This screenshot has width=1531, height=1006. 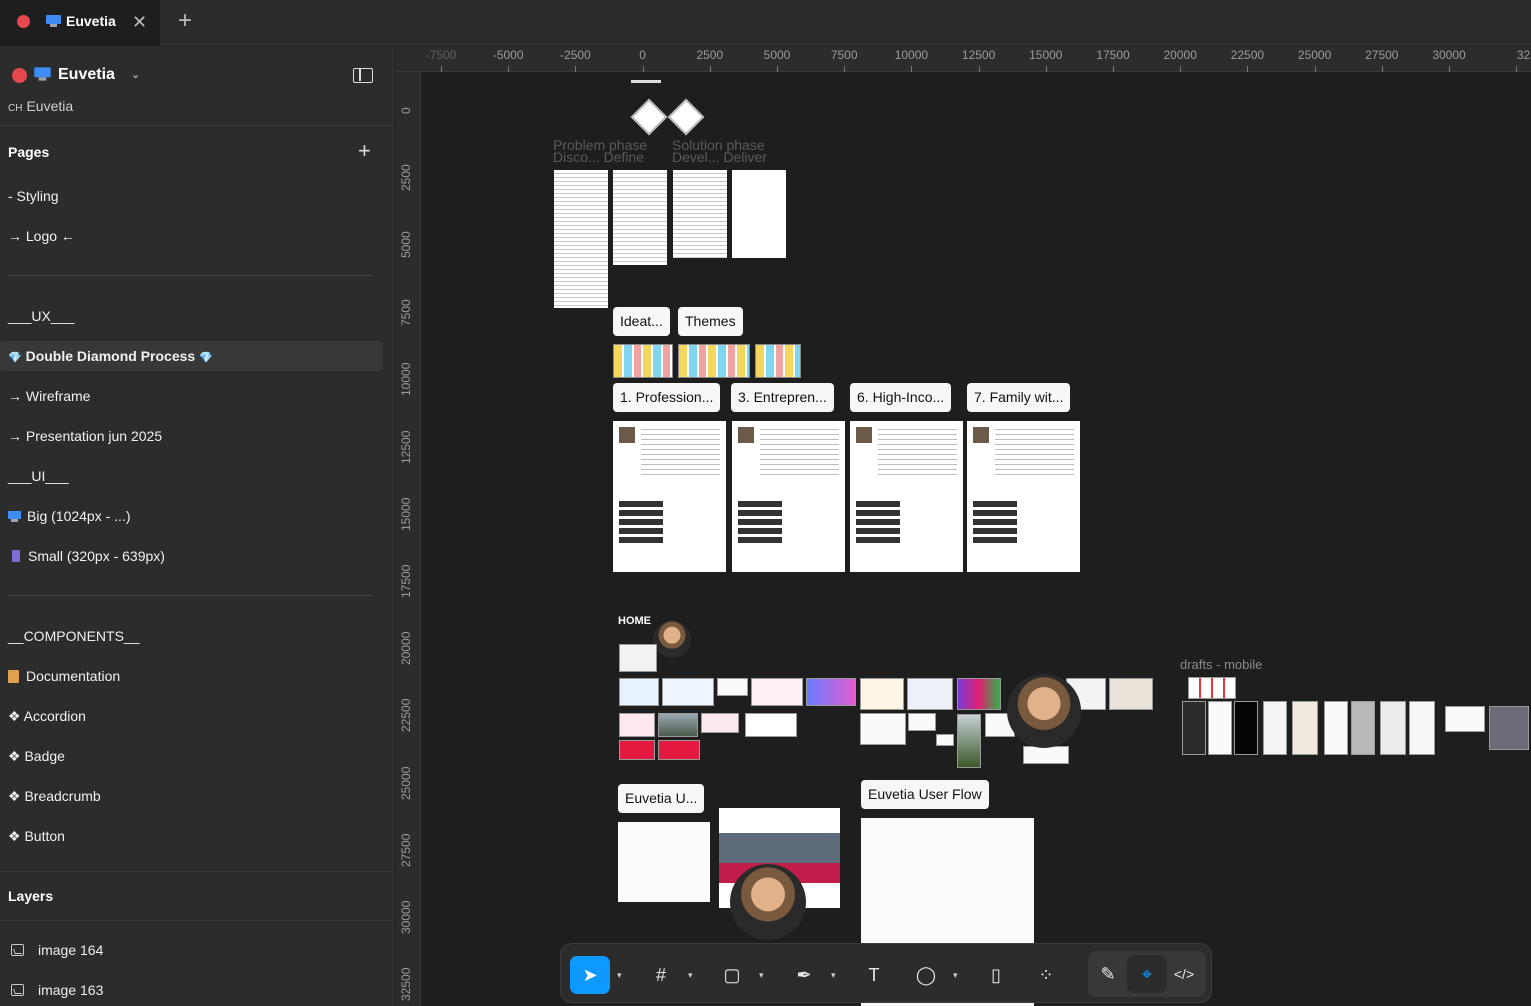 What do you see at coordinates (80, 22) in the screenshot?
I see `file-tab: Euvetia ✕` at bounding box center [80, 22].